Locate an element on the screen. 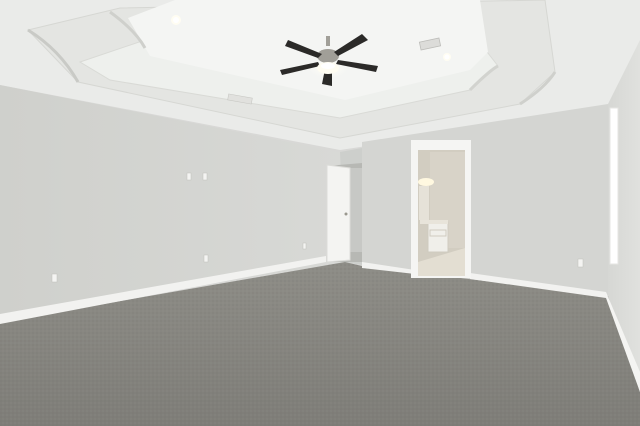 This screenshot has height=426, width=640. bathroom-mirror is located at coordinates (424, 203).